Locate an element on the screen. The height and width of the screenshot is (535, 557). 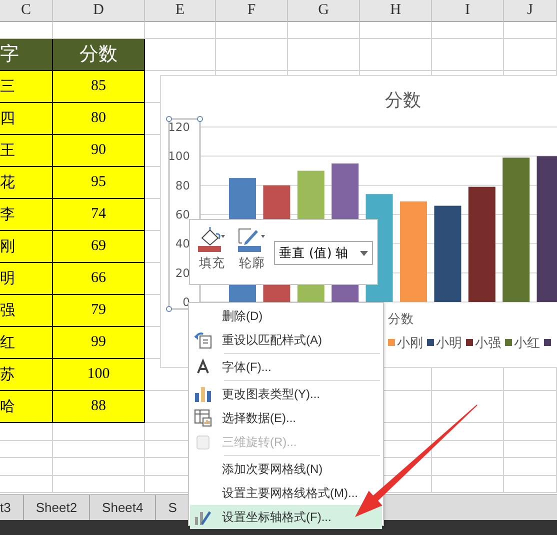
chart-title: 分数 is located at coordinates (403, 100).